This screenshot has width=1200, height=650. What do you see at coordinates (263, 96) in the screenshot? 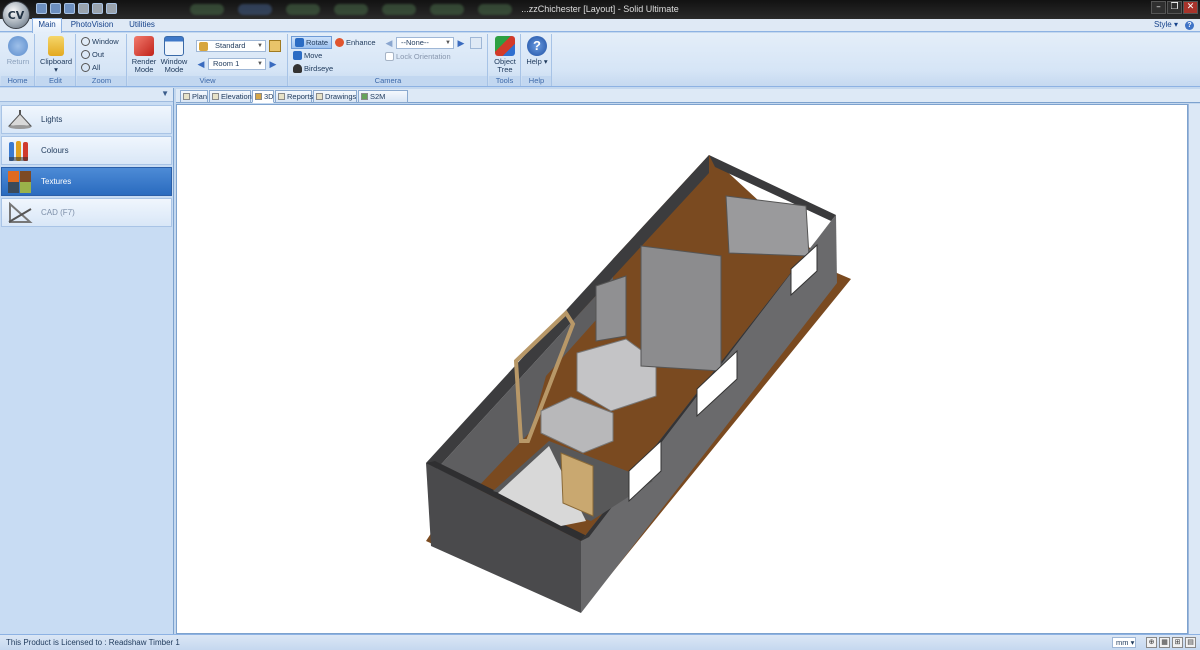
I see `tab-3d: 3D` at bounding box center [263, 96].